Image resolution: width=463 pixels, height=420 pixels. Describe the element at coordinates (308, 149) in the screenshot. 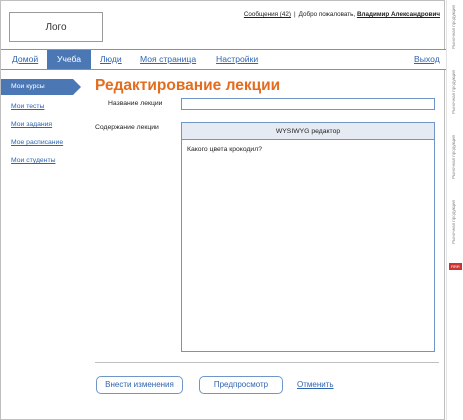

I see `editor-content: Какого цвета крокодил?` at that location.